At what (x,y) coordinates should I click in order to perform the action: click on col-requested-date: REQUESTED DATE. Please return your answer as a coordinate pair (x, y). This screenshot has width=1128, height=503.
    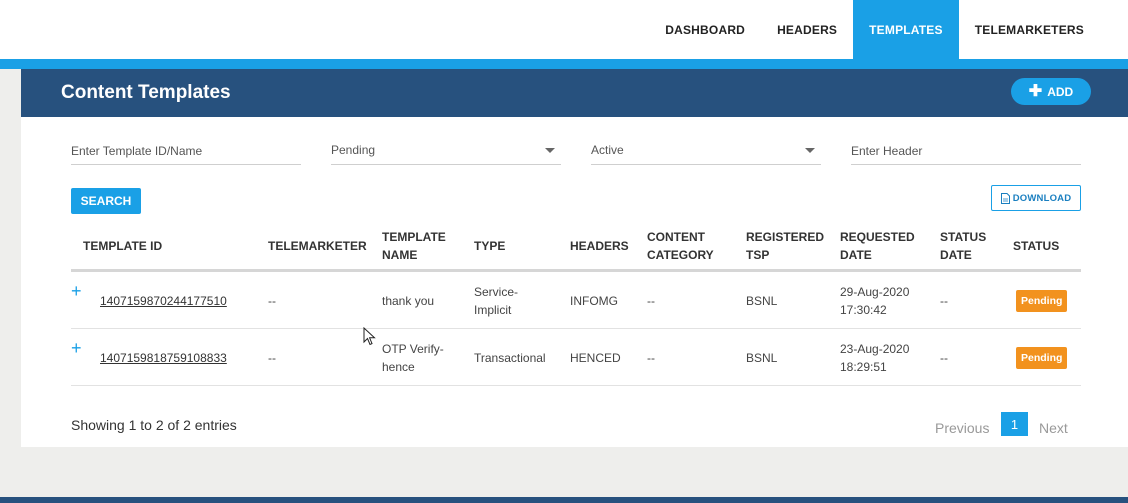
    Looking at the image, I should click on (882, 245).